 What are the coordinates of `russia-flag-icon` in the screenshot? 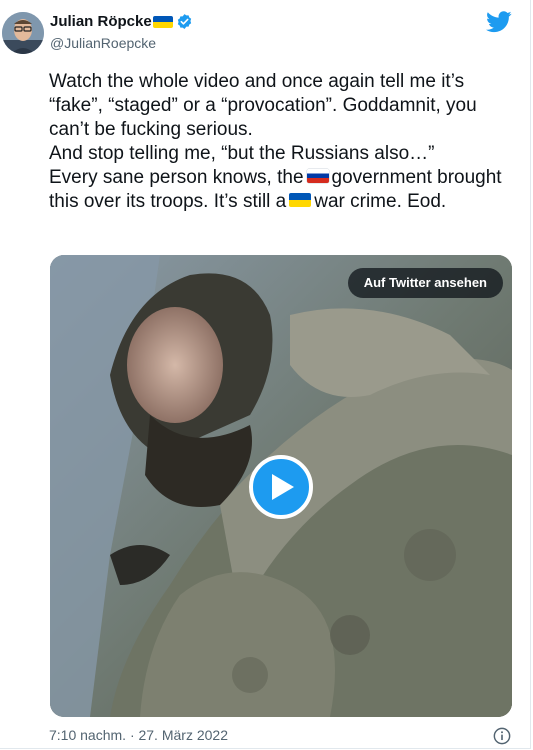 It's located at (317, 175).